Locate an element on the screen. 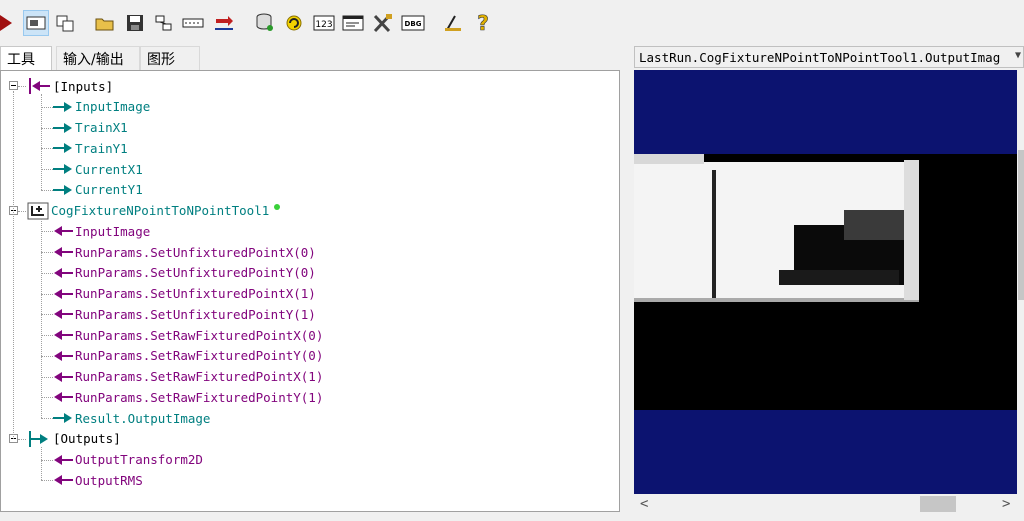 Image resolution: width=1024 pixels, height=521 pixels. open-folder-icon is located at coordinates (105, 23).